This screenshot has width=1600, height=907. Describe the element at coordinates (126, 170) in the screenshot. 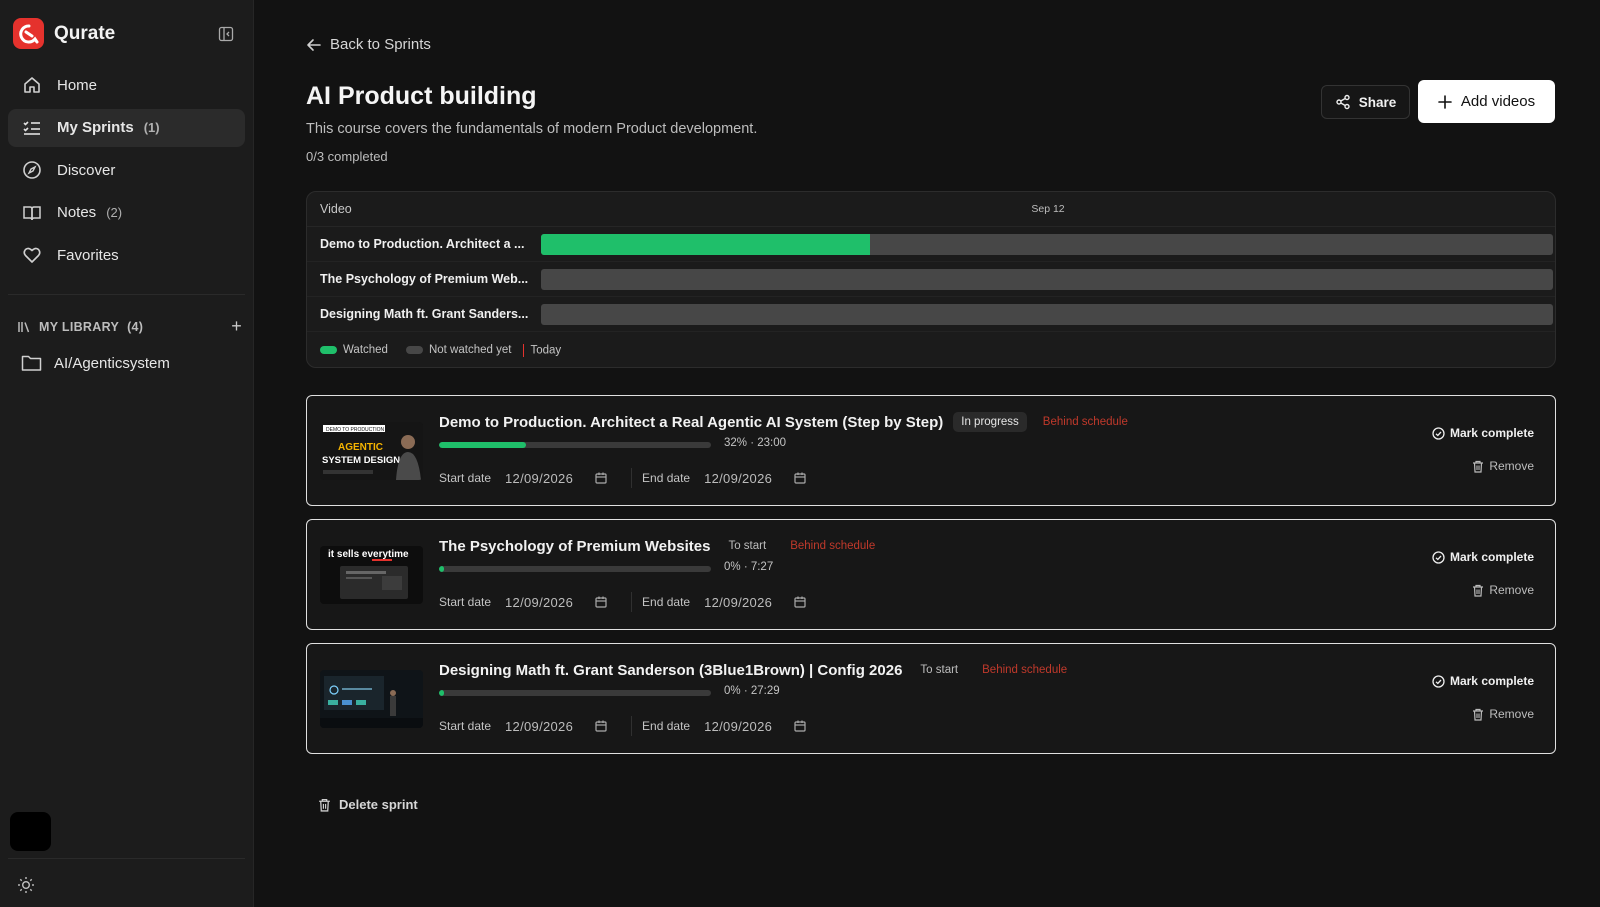

I see `nav-item-discover: Discover` at that location.